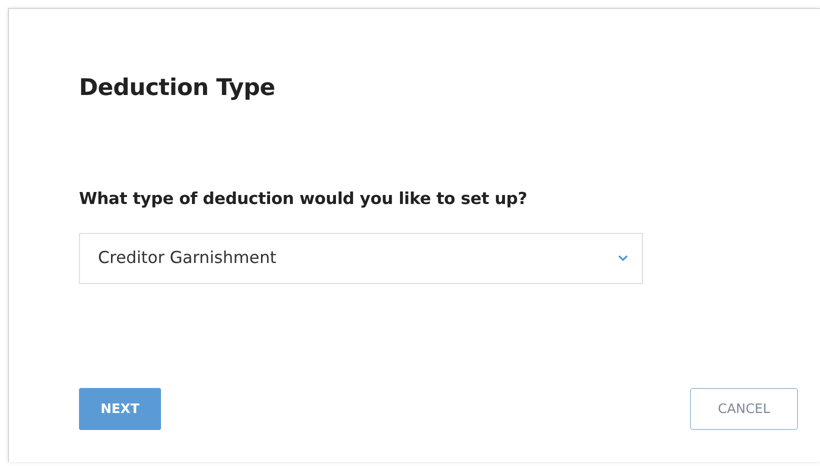 Image resolution: width=820 pixels, height=466 pixels. Describe the element at coordinates (303, 199) in the screenshot. I see `question-label: What type of deduction would you like to set up?` at that location.